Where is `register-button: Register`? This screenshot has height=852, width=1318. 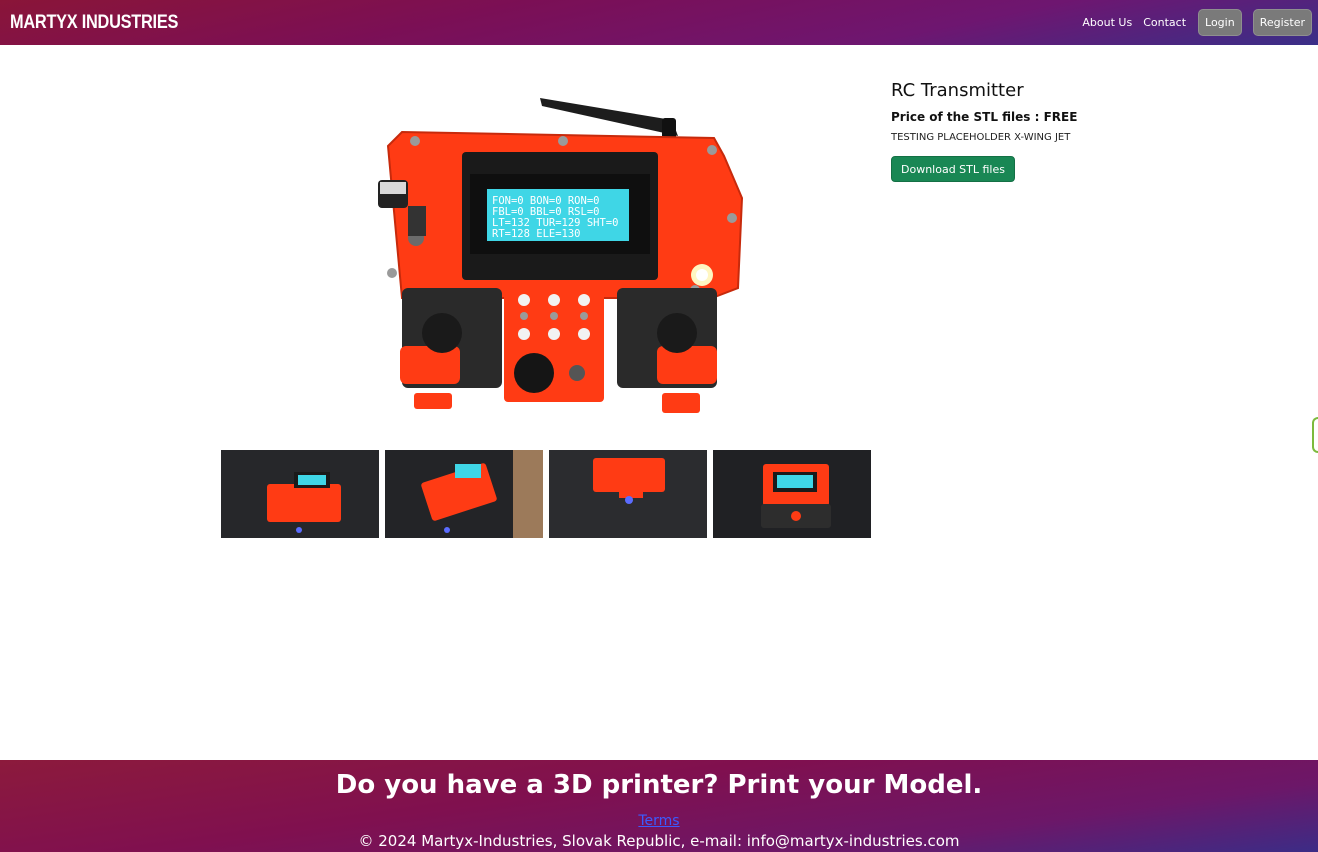
register-button: Register is located at coordinates (1282, 22).